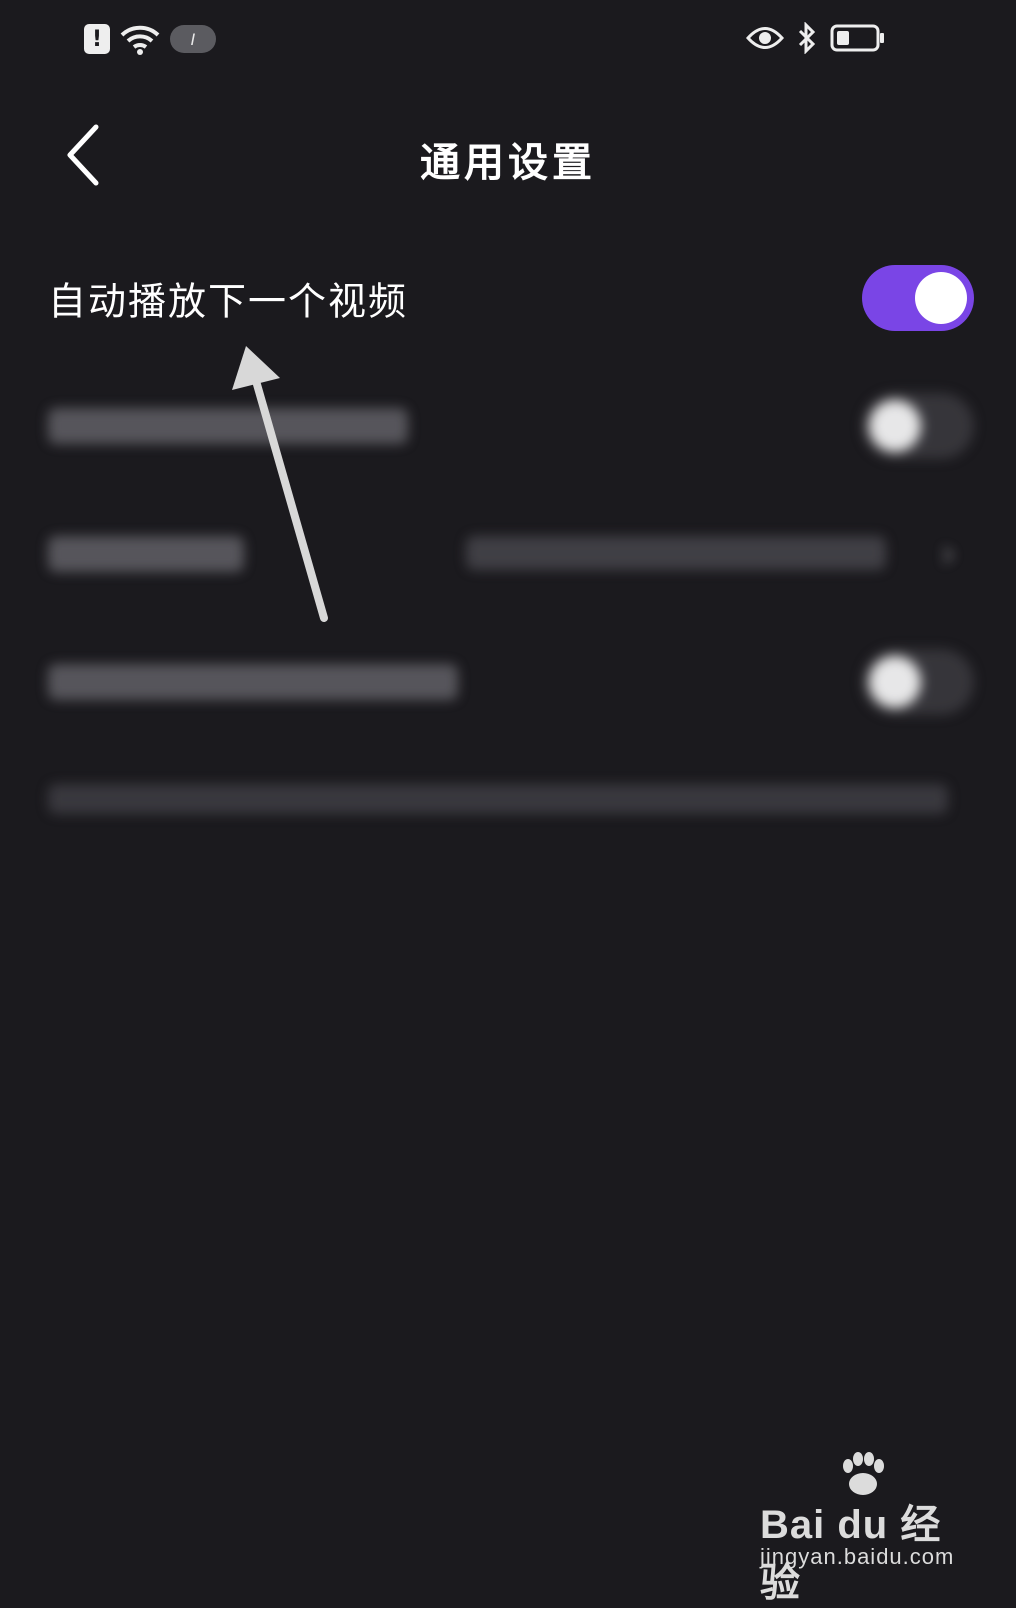 This screenshot has width=1016, height=1608. Describe the element at coordinates (228, 301) in the screenshot. I see `auto-play-next-label: 自动播放下一个视频` at that location.